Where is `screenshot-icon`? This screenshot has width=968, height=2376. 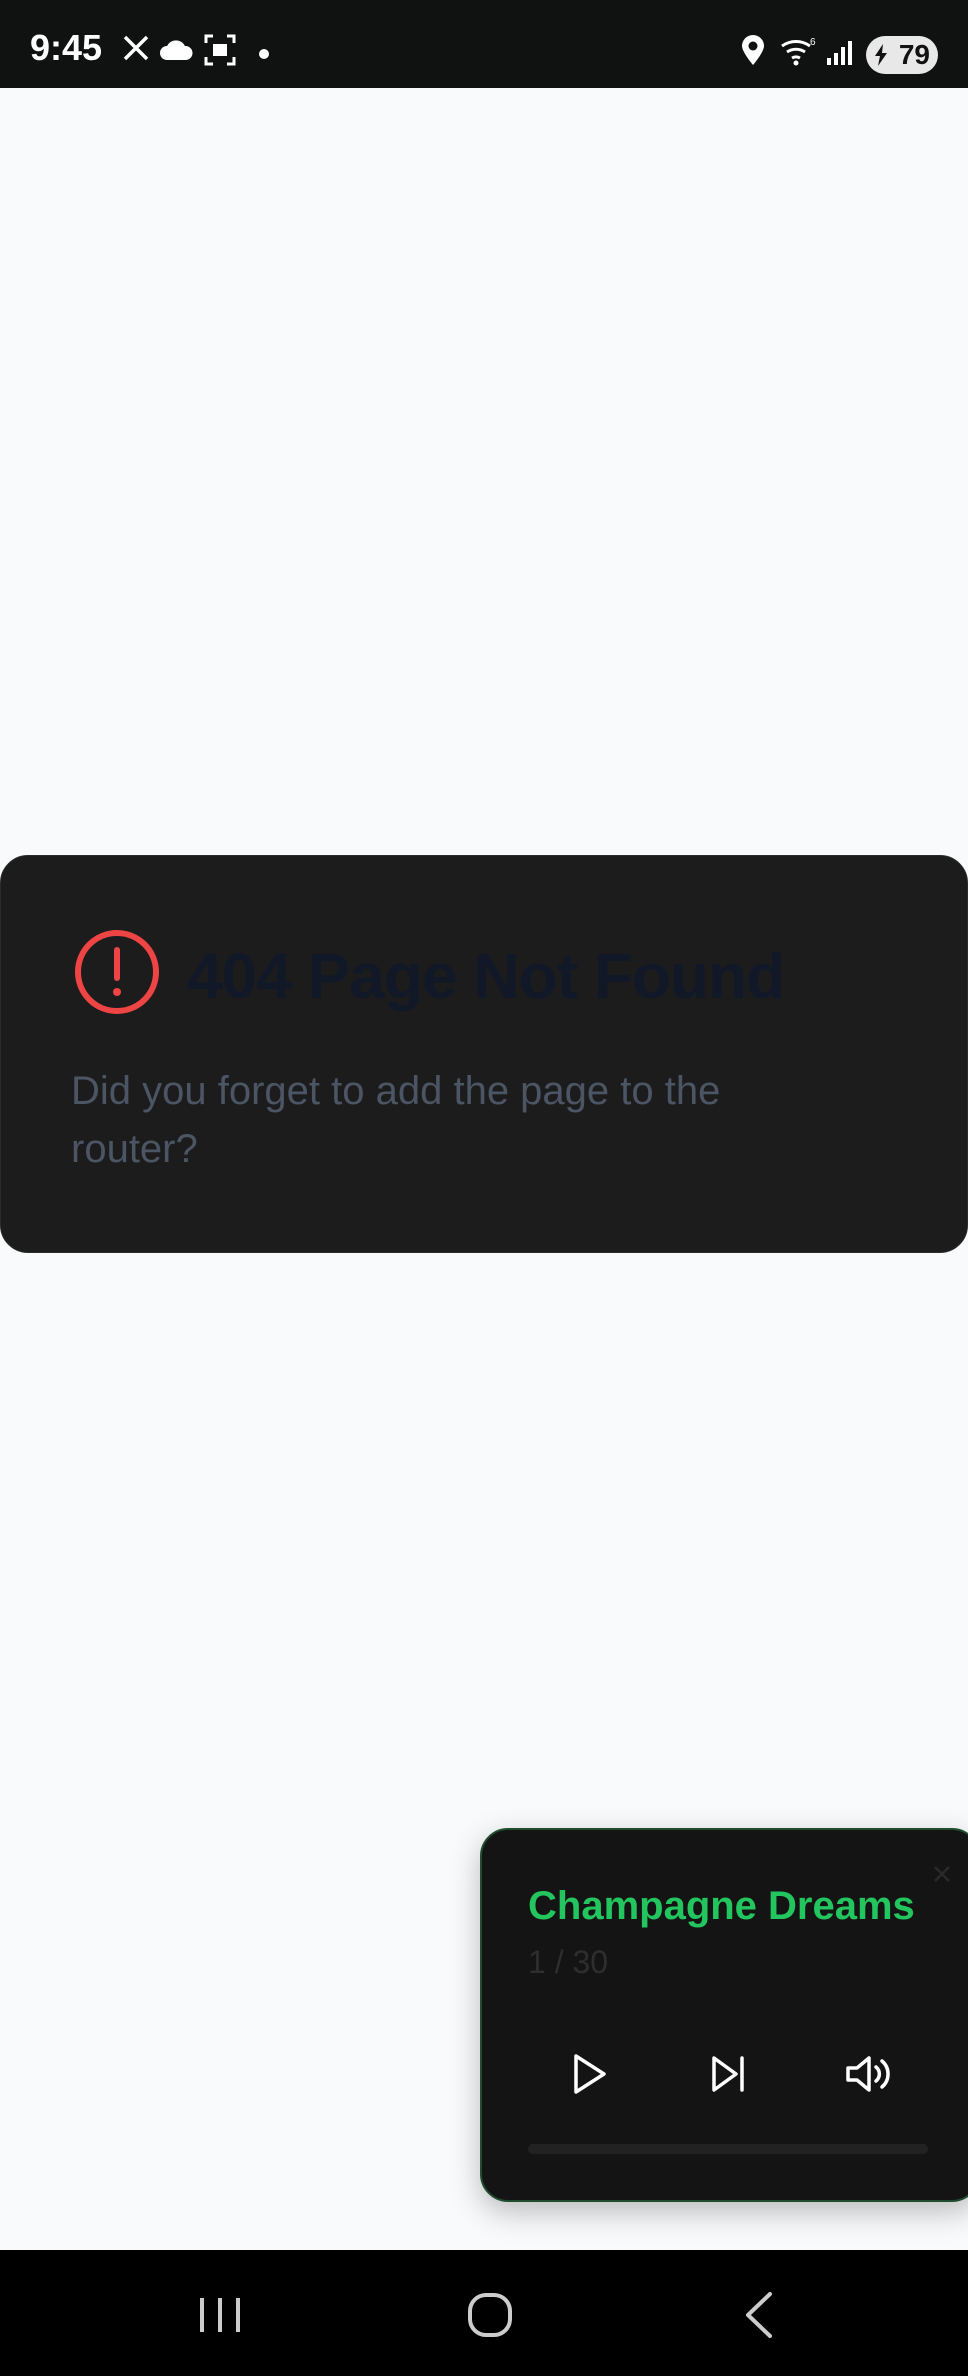 screenshot-icon is located at coordinates (220, 50).